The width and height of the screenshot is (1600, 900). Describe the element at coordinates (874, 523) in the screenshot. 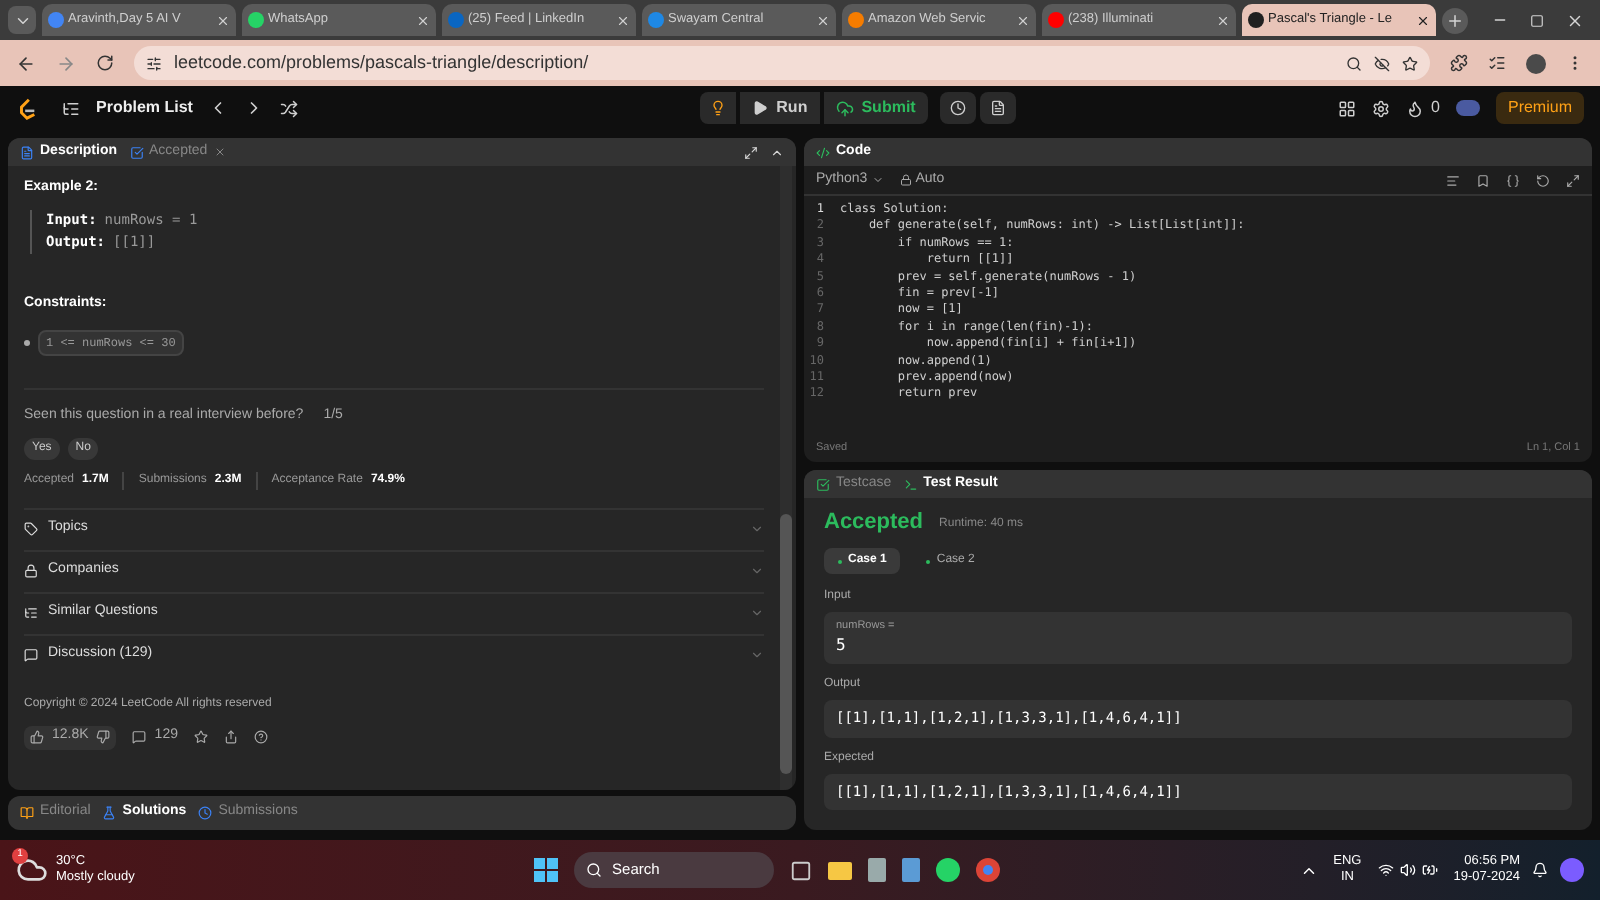

I see `verdict-text: Accepted` at that location.